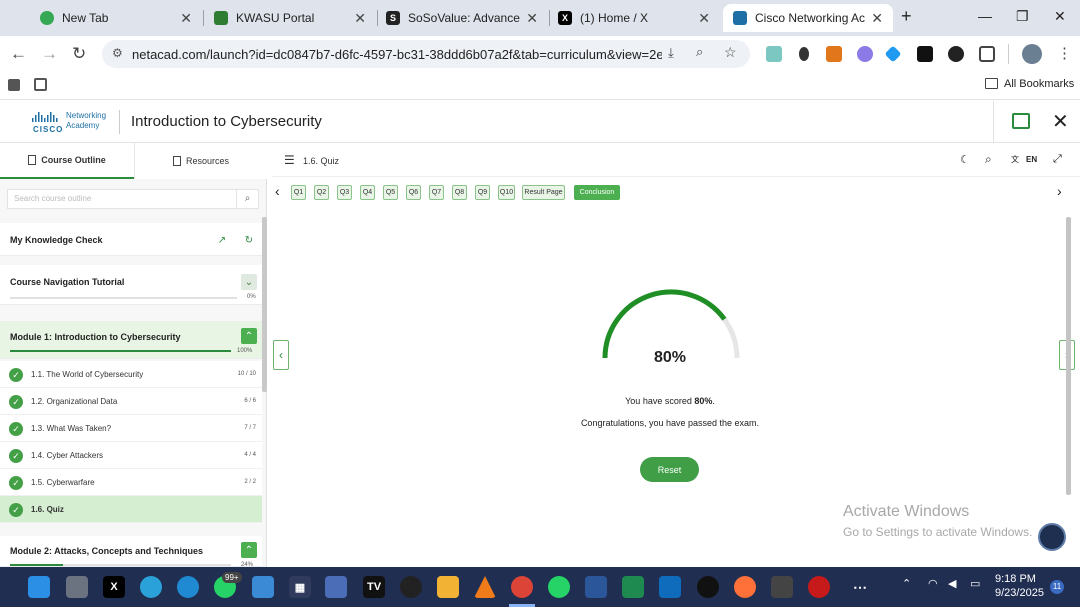 The height and width of the screenshot is (607, 1080). What do you see at coordinates (633, 587) in the screenshot?
I see `app-v-icon` at bounding box center [633, 587].